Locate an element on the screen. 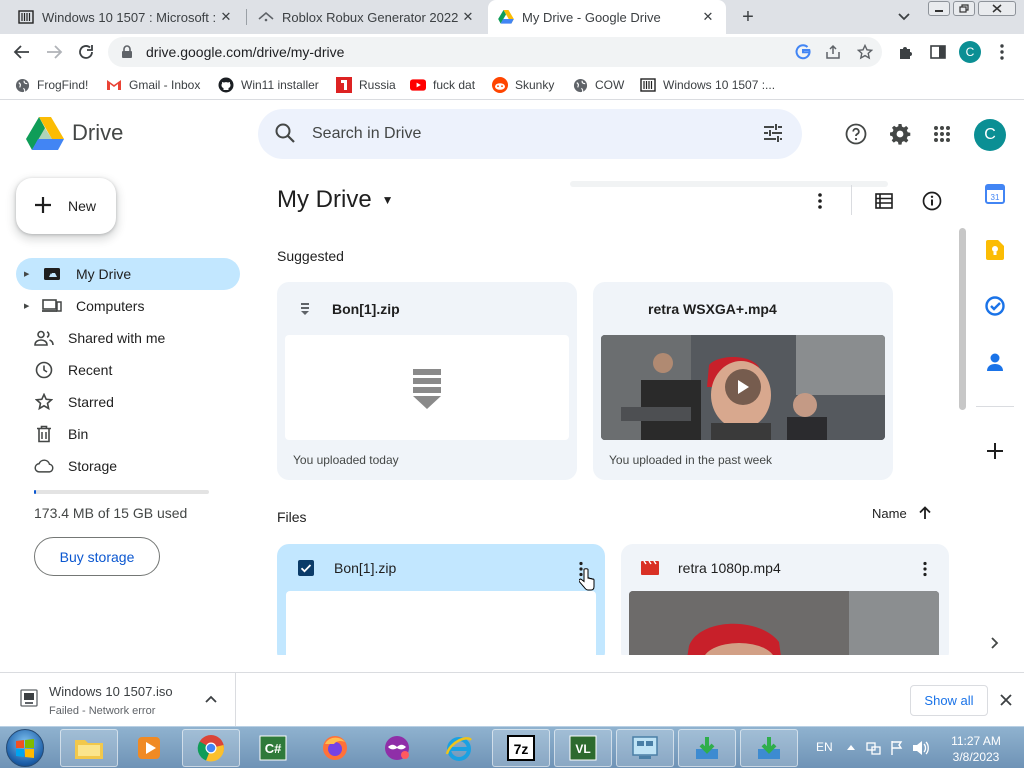  close-downloads-shelf-icon is located at coordinates (1006, 700).